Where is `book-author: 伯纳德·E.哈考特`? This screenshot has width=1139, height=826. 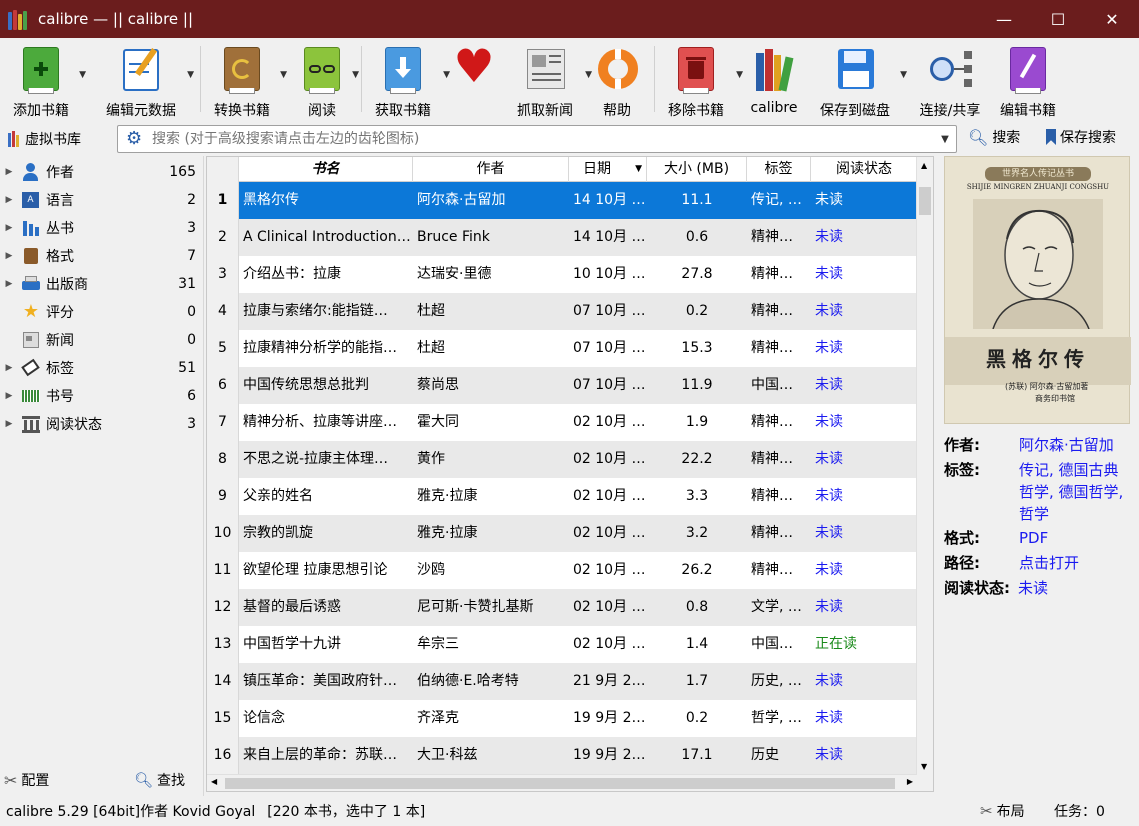
book-author: 伯纳德·E.哈考特 is located at coordinates (491, 681).